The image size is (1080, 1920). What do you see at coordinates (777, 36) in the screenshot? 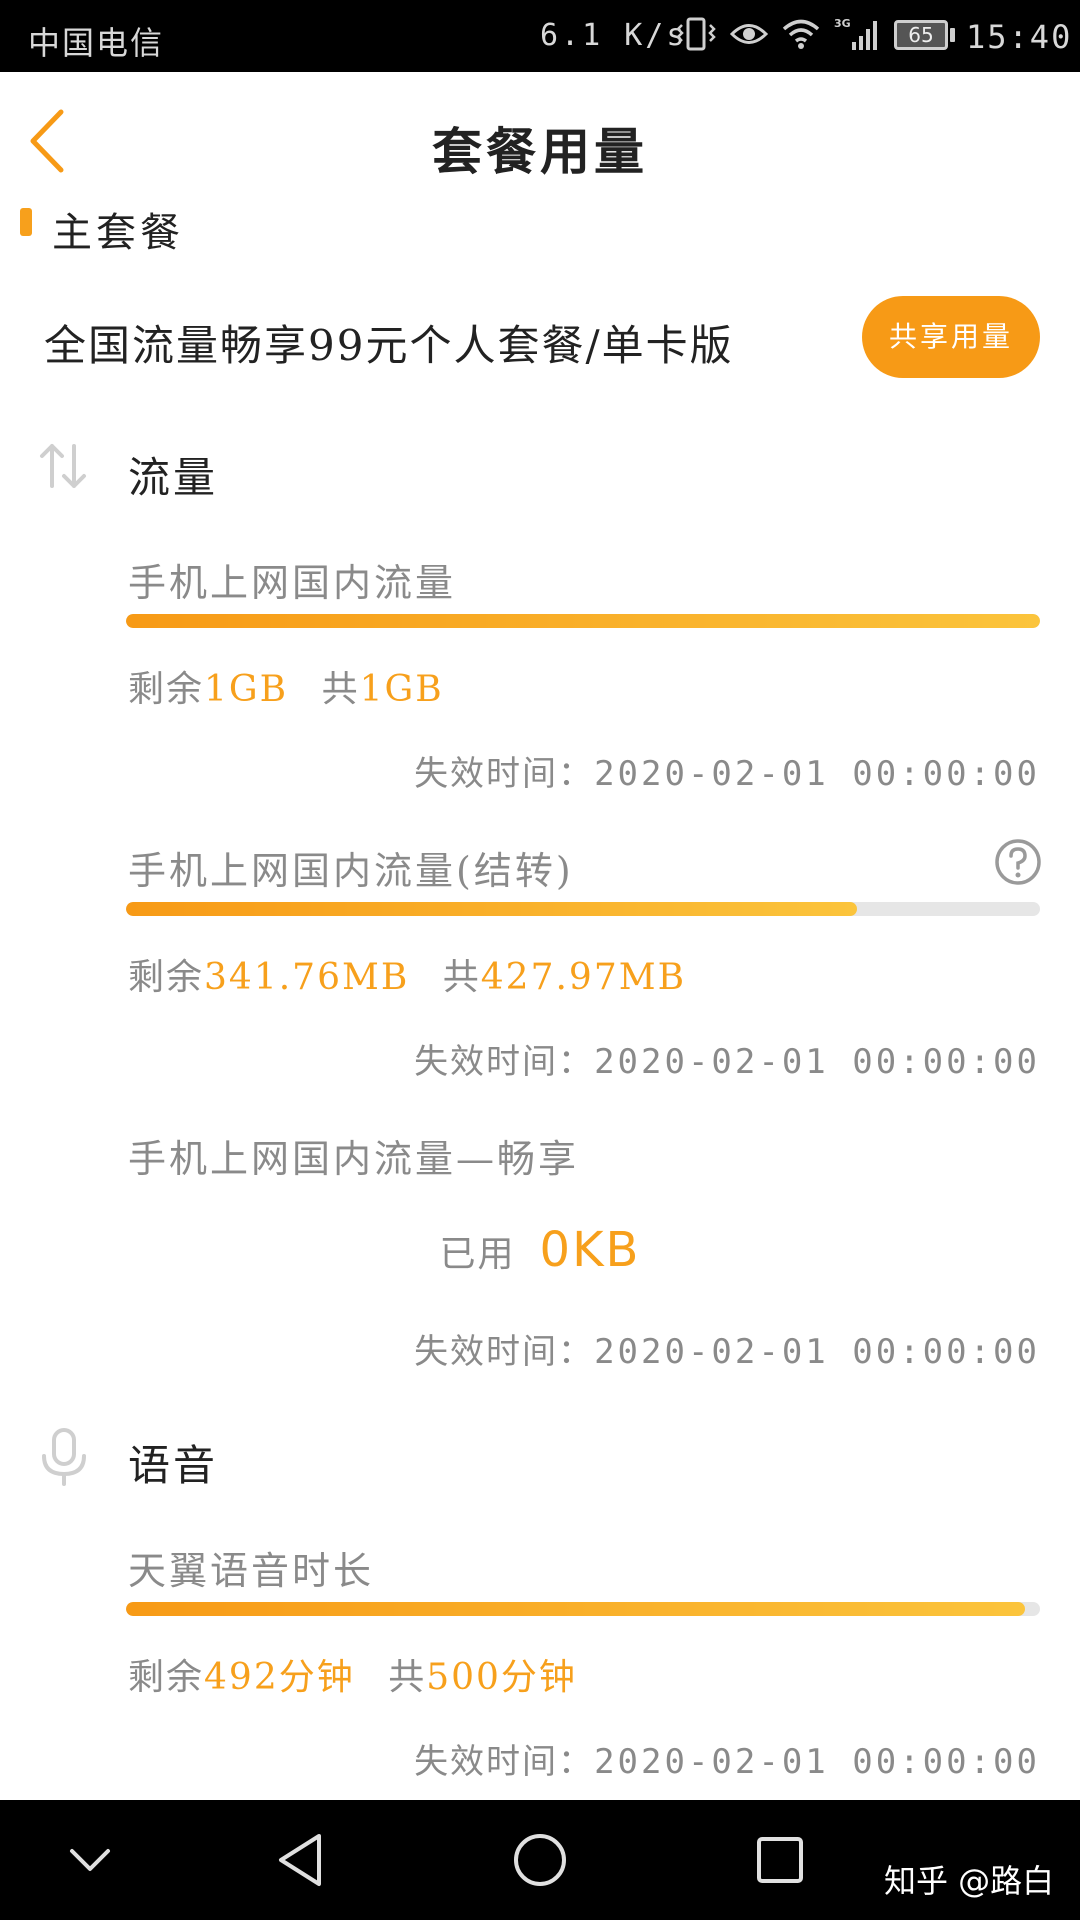
I see `status-icons: 3G` at bounding box center [777, 36].